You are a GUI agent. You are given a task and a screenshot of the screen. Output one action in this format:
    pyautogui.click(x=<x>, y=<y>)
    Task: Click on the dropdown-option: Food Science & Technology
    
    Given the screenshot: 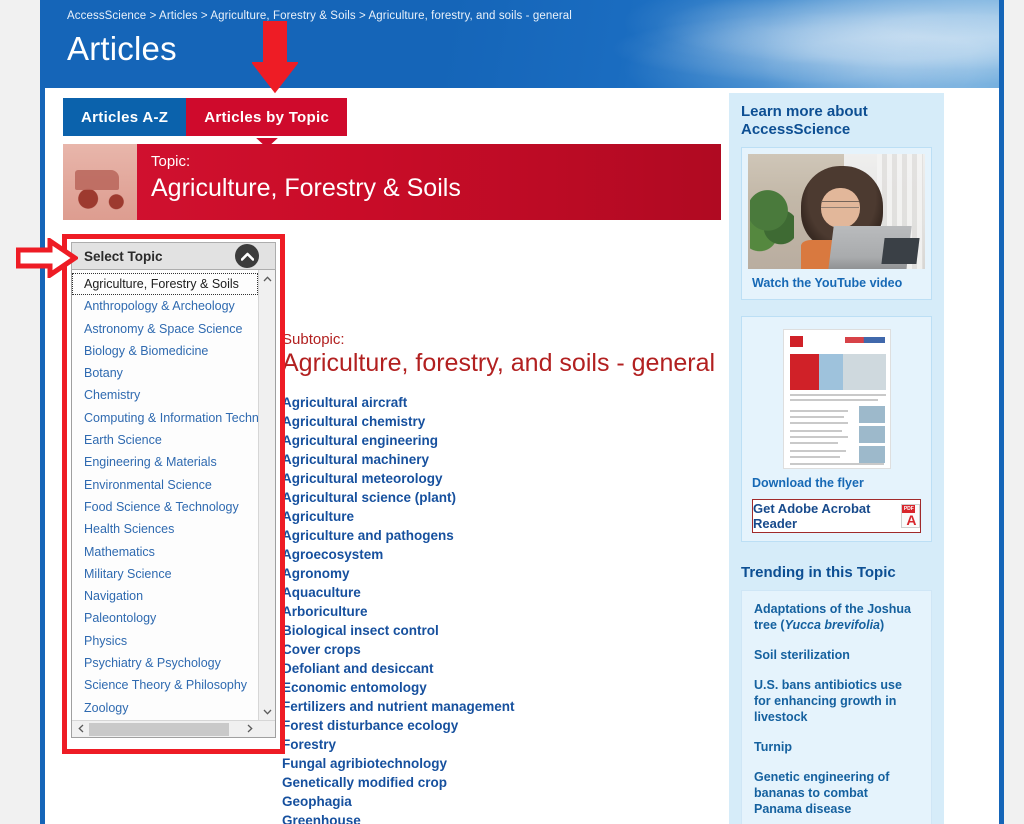 What is the action you would take?
    pyautogui.click(x=165, y=507)
    